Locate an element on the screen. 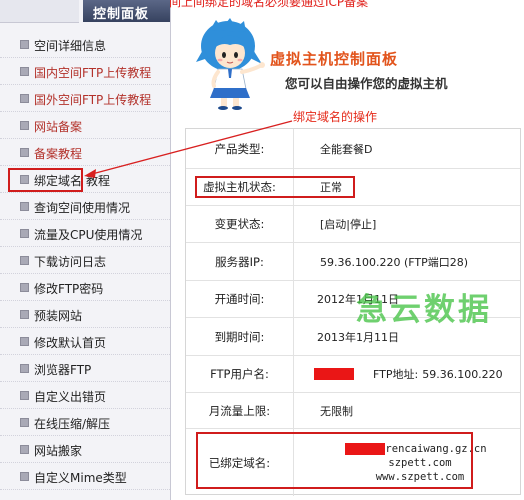  product-type-label: 产品类型: is located at coordinates (240, 148).